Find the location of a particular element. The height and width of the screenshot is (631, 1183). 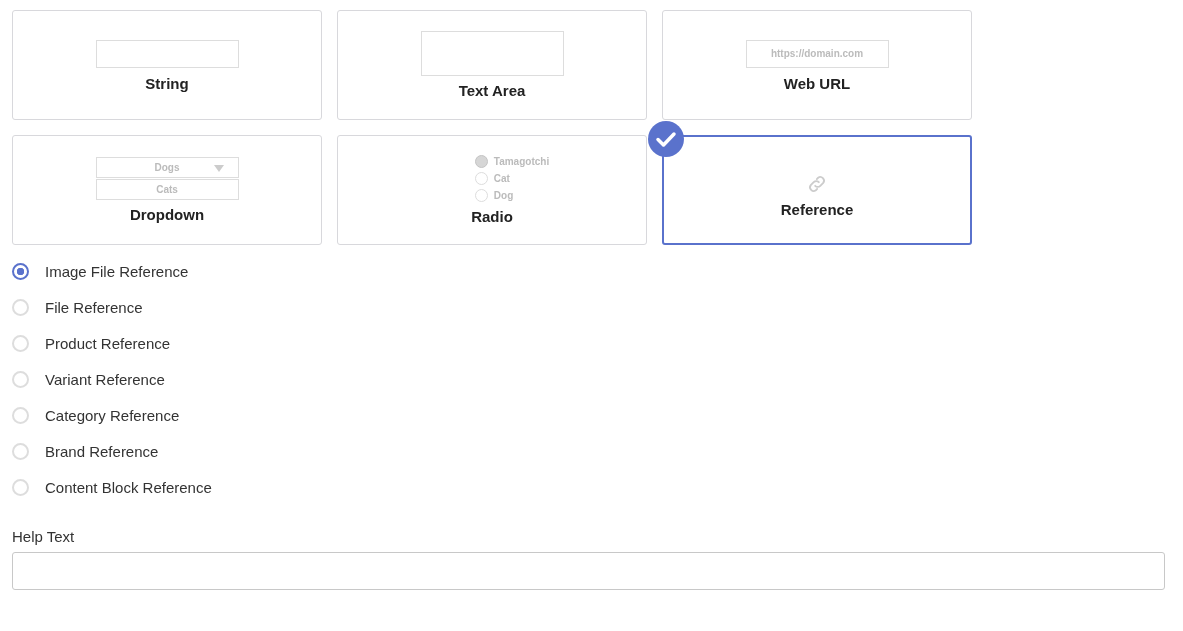

field-type-card: Dogs Cats Dropdown is located at coordinates (167, 190).